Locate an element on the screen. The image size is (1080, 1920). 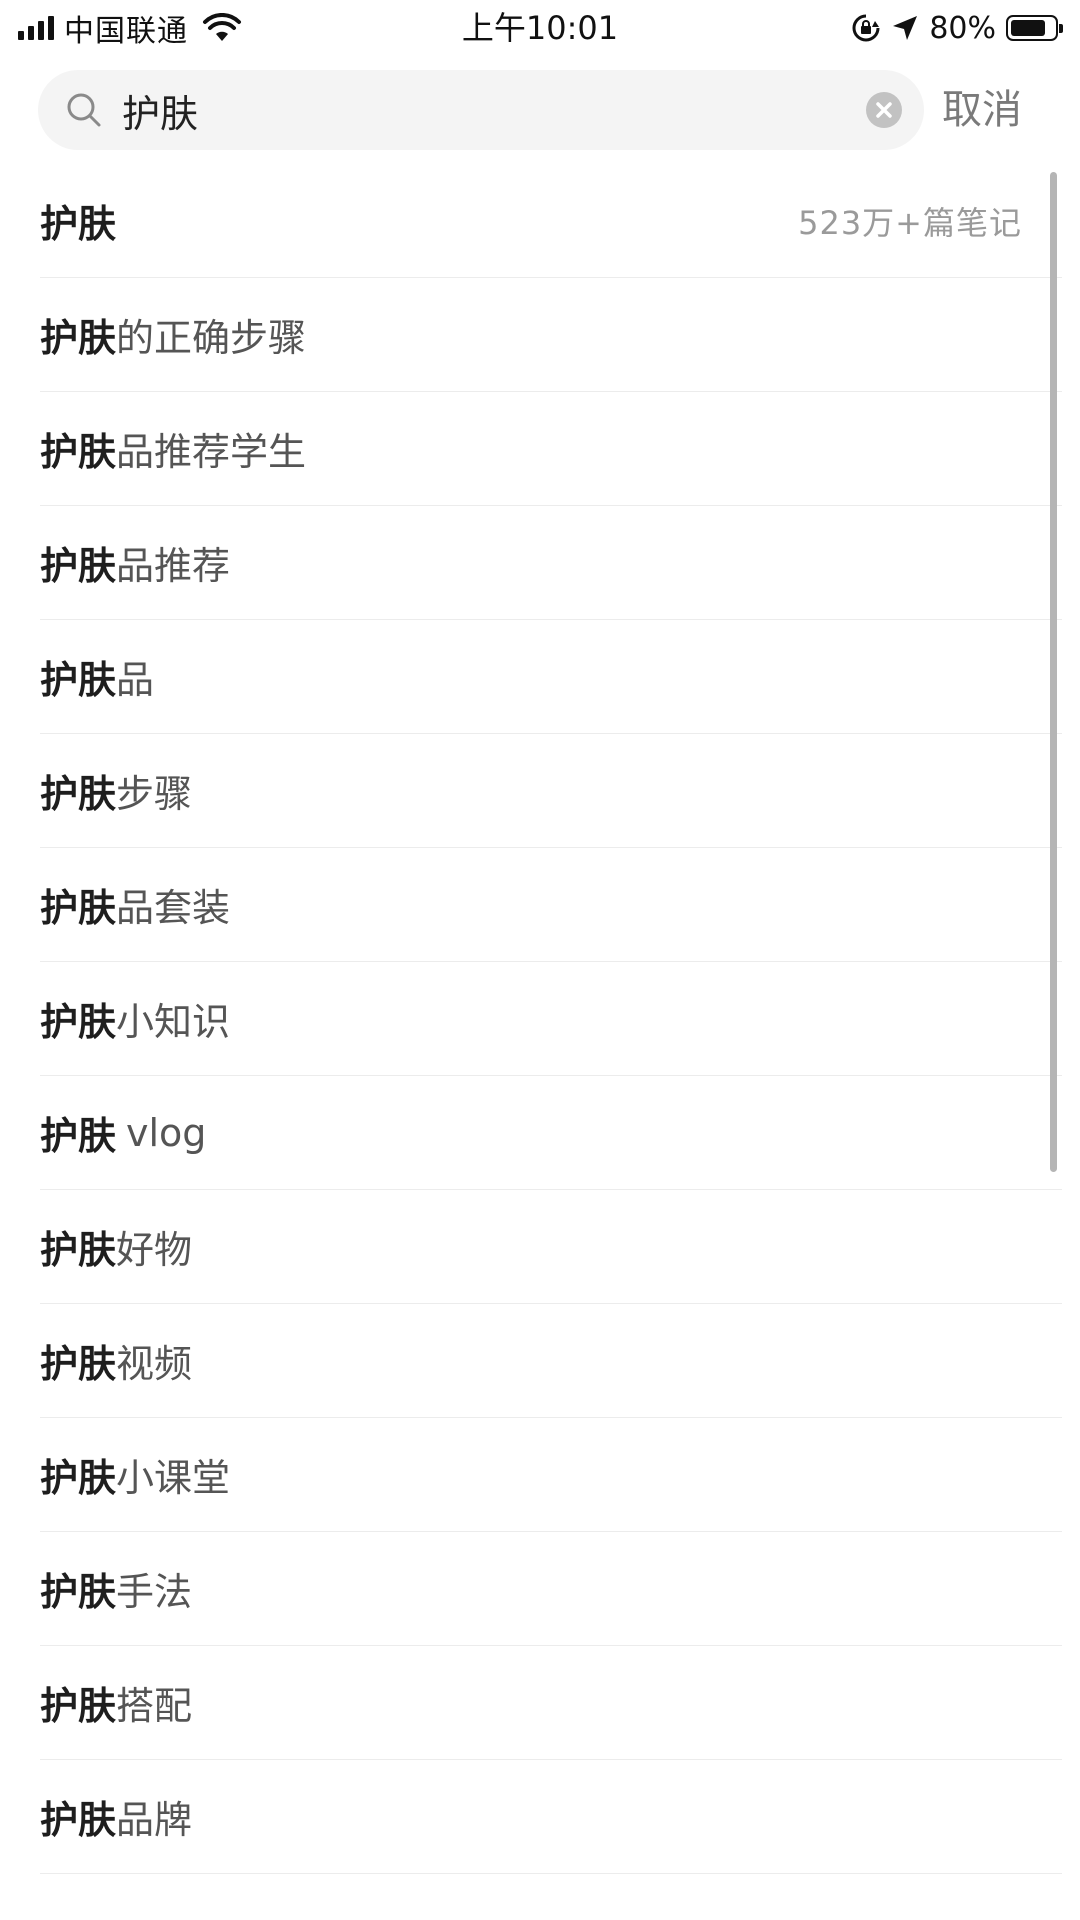
note-count: 523万+篇笔记 is located at coordinates (910, 222).